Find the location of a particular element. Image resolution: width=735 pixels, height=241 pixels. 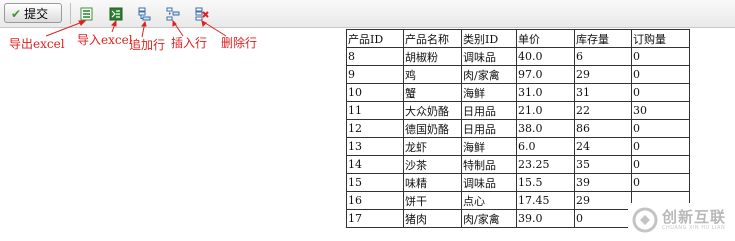

table-cell: 39 is located at coordinates (603, 182).